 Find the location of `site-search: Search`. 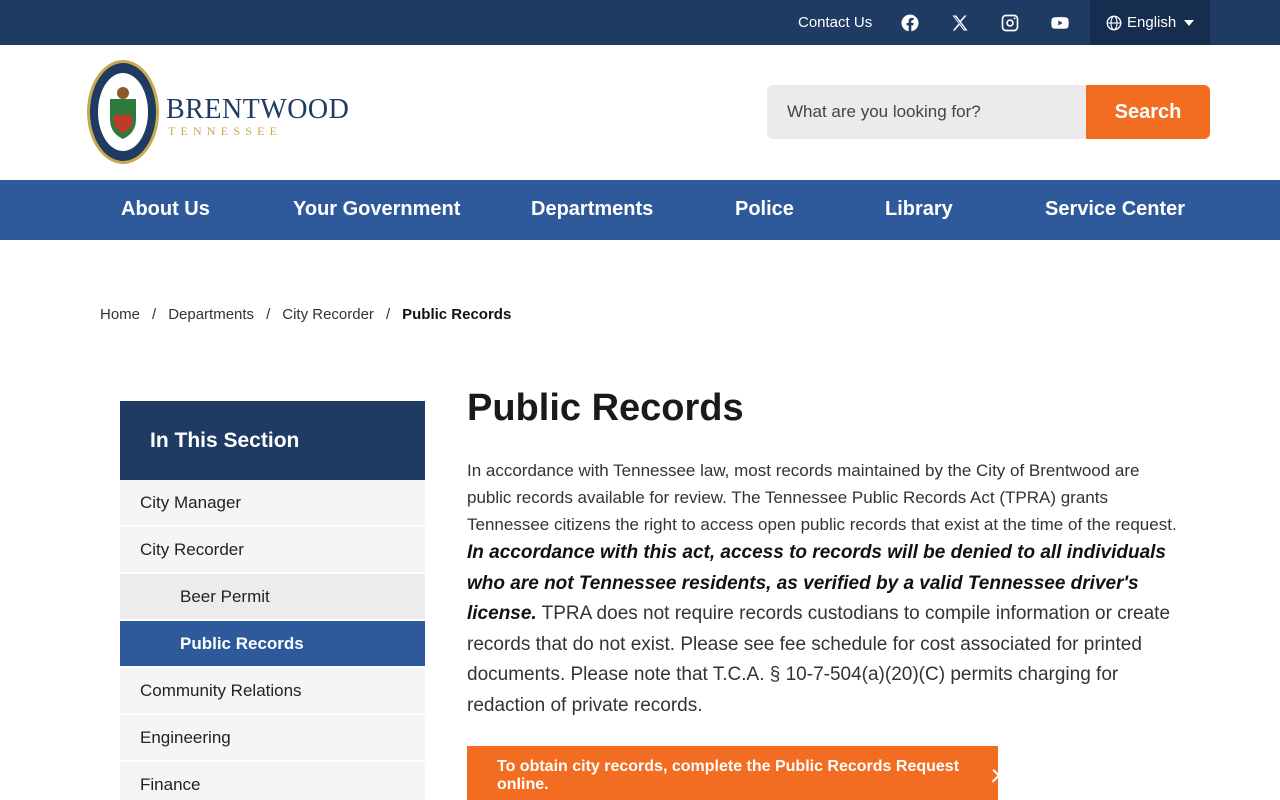

site-search: Search is located at coordinates (988, 112).